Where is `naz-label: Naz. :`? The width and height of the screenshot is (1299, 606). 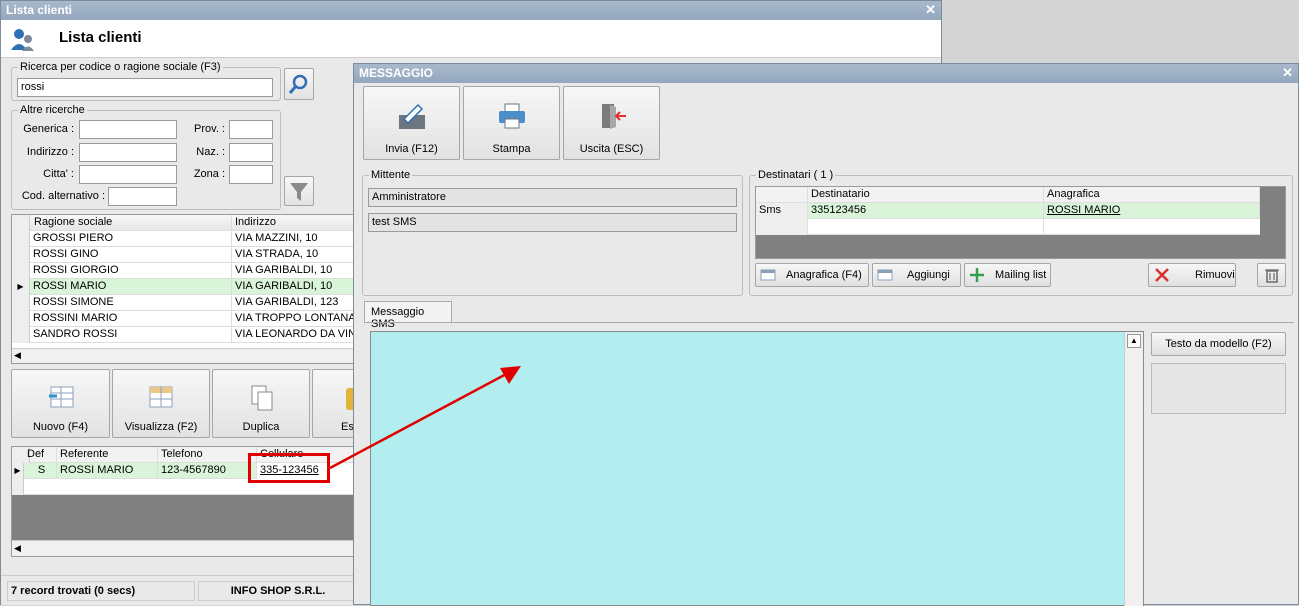 naz-label: Naz. : is located at coordinates (210, 152).